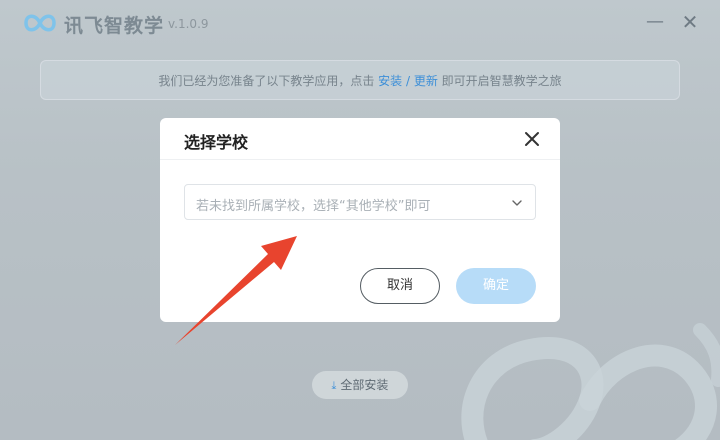  Describe the element at coordinates (517, 203) in the screenshot. I see `chevron-down-icon` at that location.